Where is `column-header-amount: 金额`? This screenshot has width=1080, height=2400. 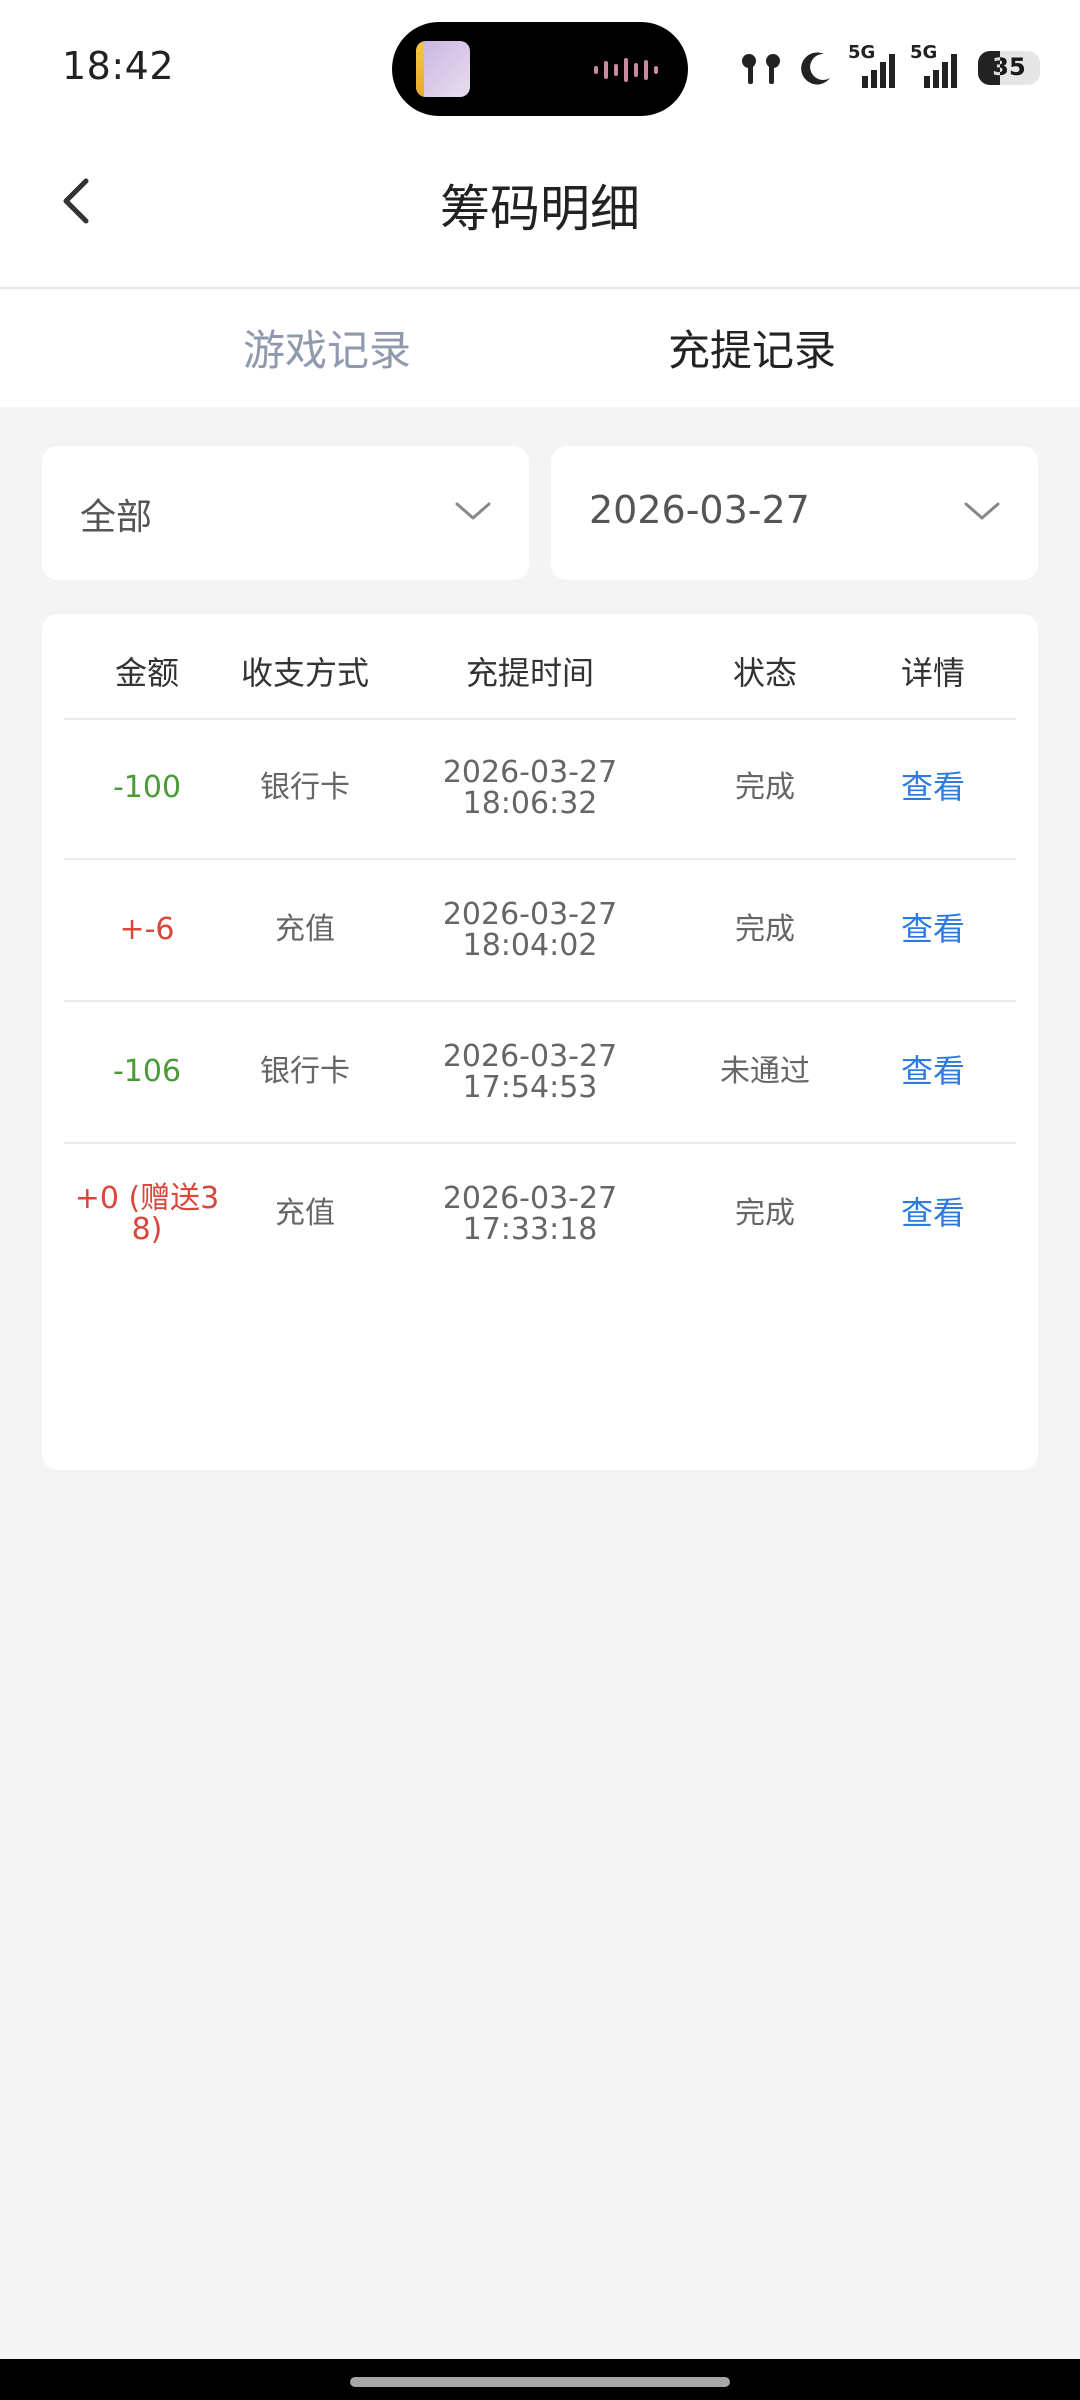 column-header-amount: 金额 is located at coordinates (146, 673).